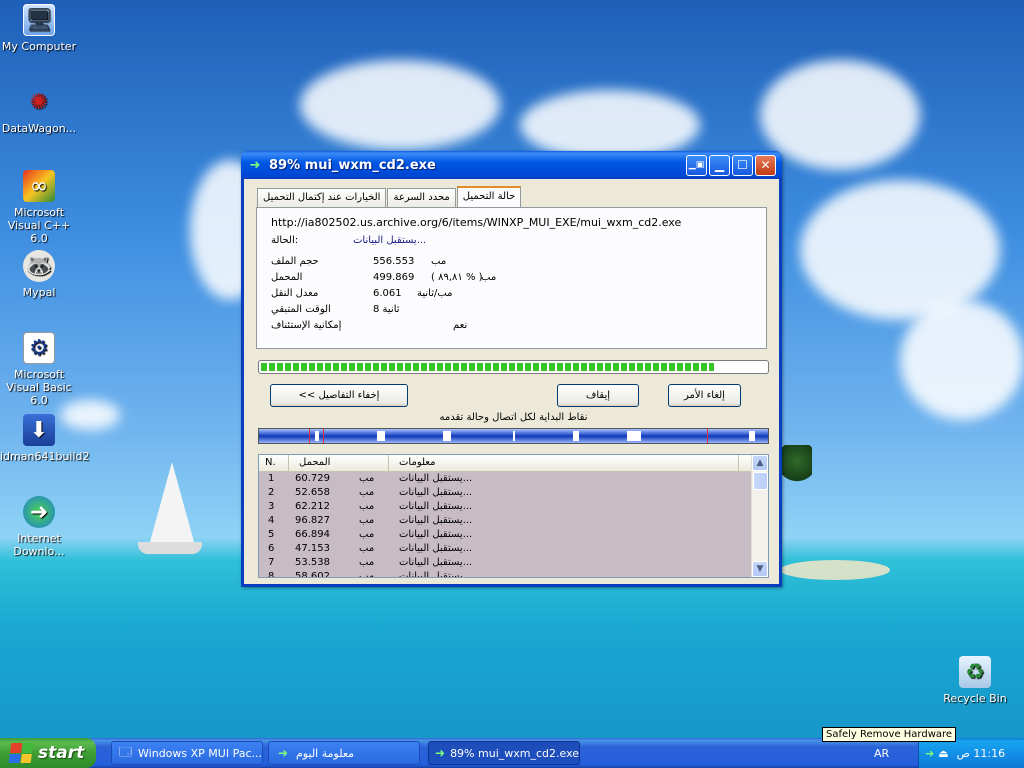 This screenshot has height=768, width=1024. I want to click on computer-icon: 🖥, so click(39, 20).